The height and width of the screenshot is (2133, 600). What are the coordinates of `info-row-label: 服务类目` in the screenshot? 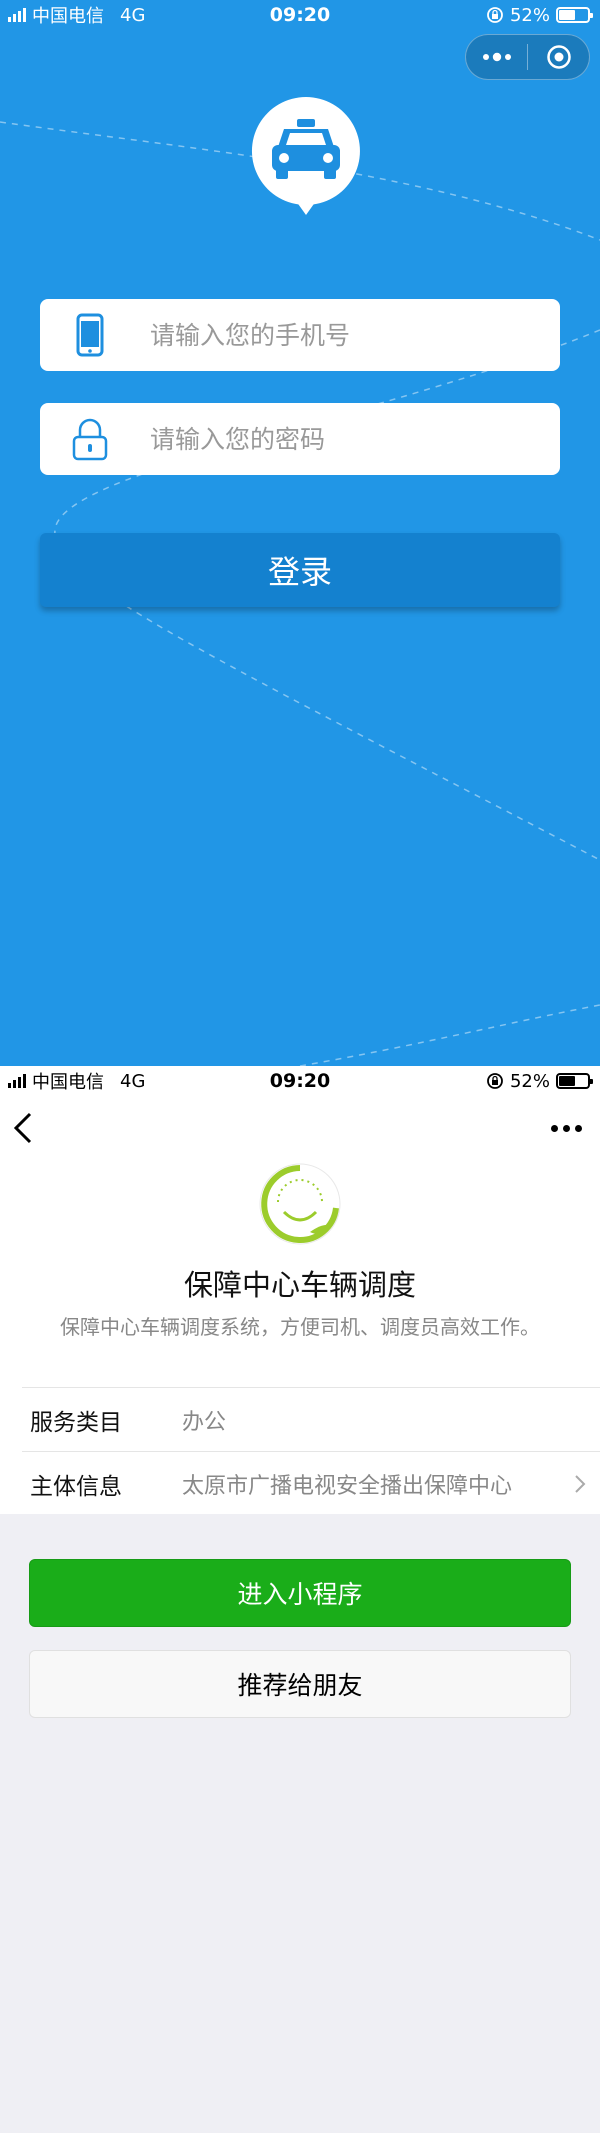 It's located at (76, 1422).